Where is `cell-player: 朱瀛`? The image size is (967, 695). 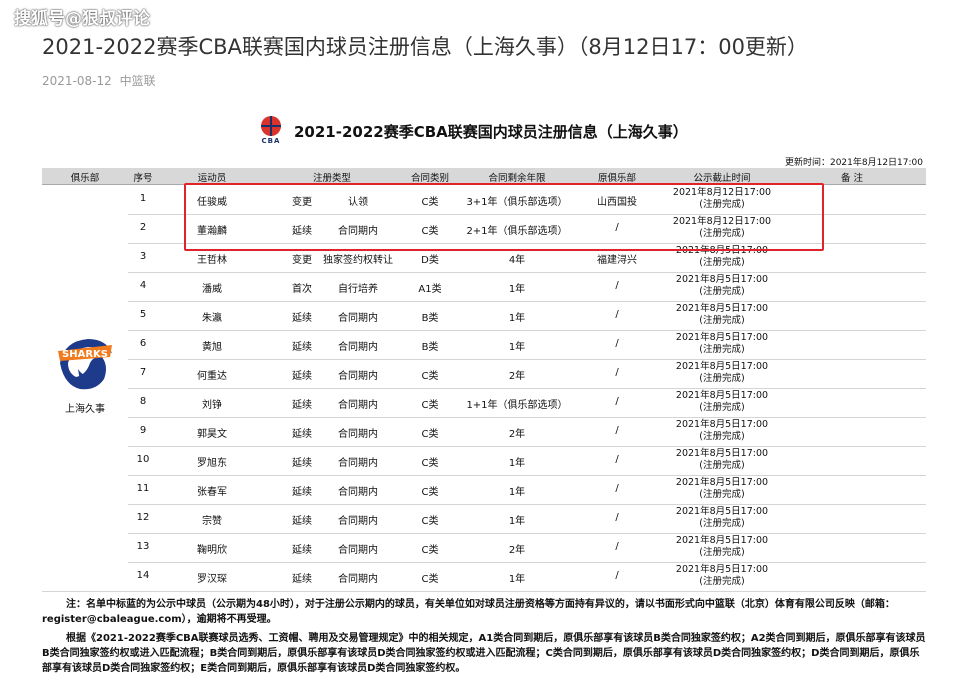
cell-player: 朱瀛 is located at coordinates (212, 318).